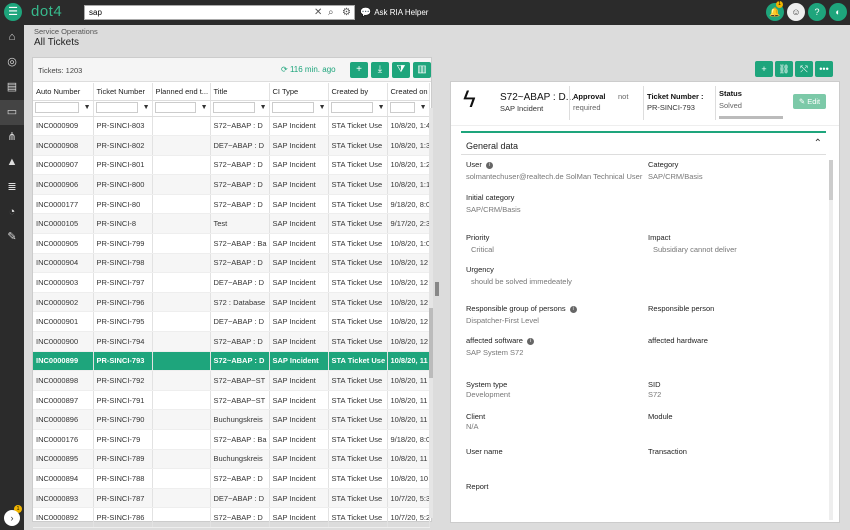  Describe the element at coordinates (318, 13) in the screenshot. I see `clear-icon: ✕` at that location.